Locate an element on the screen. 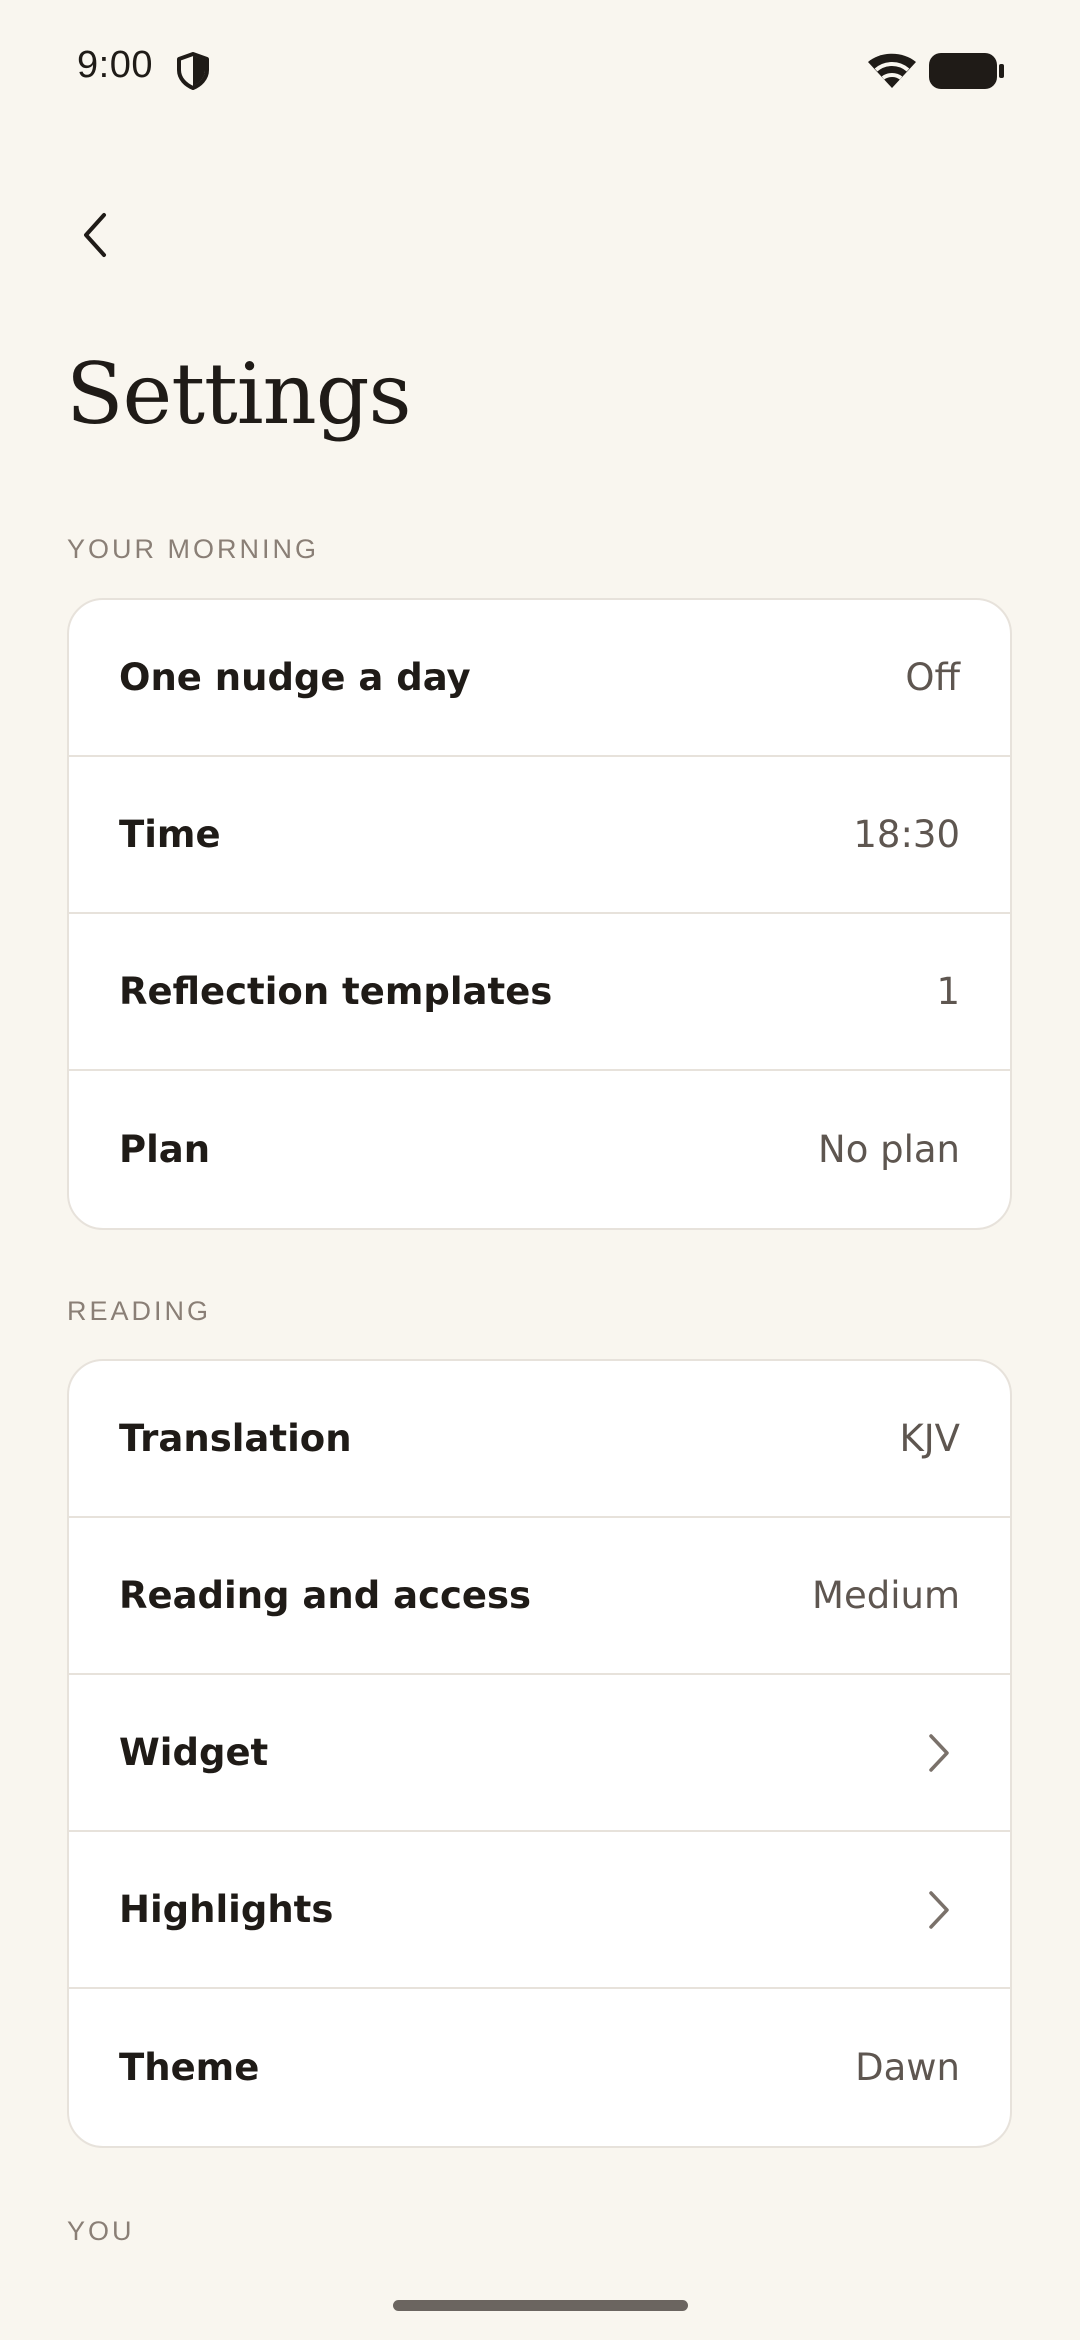  section-header-you: YOU is located at coordinates (101, 2231).